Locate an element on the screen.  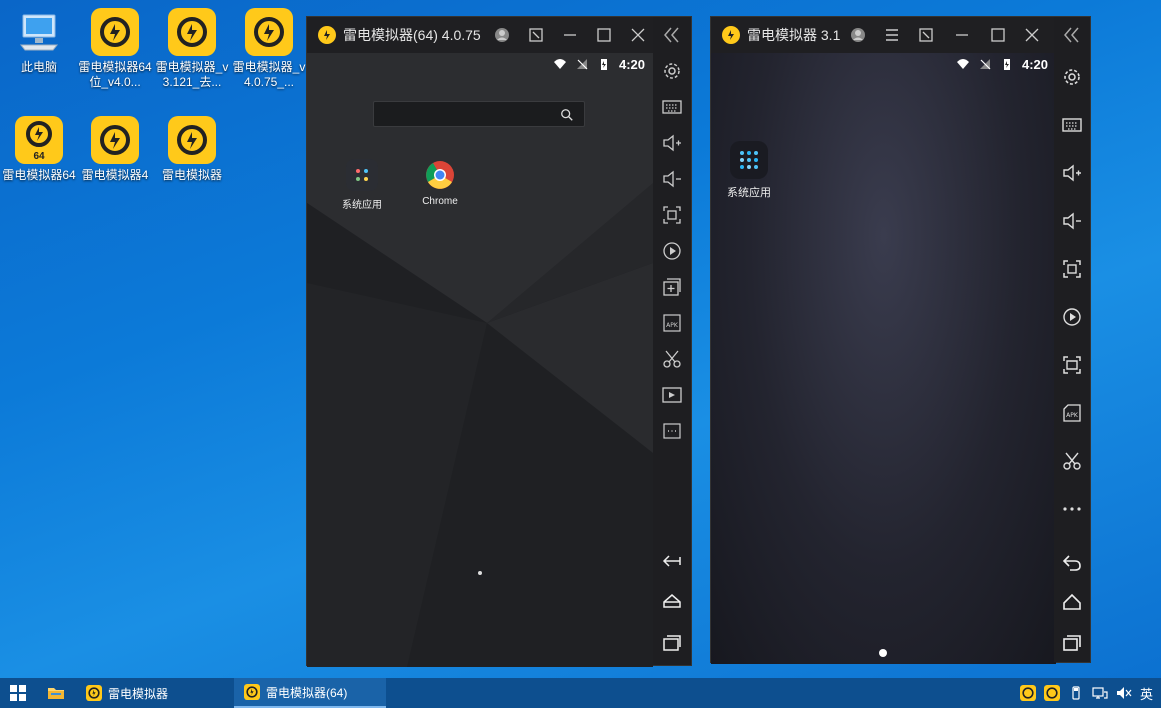
usb-drive-icon is located at coordinates (1076, 693).